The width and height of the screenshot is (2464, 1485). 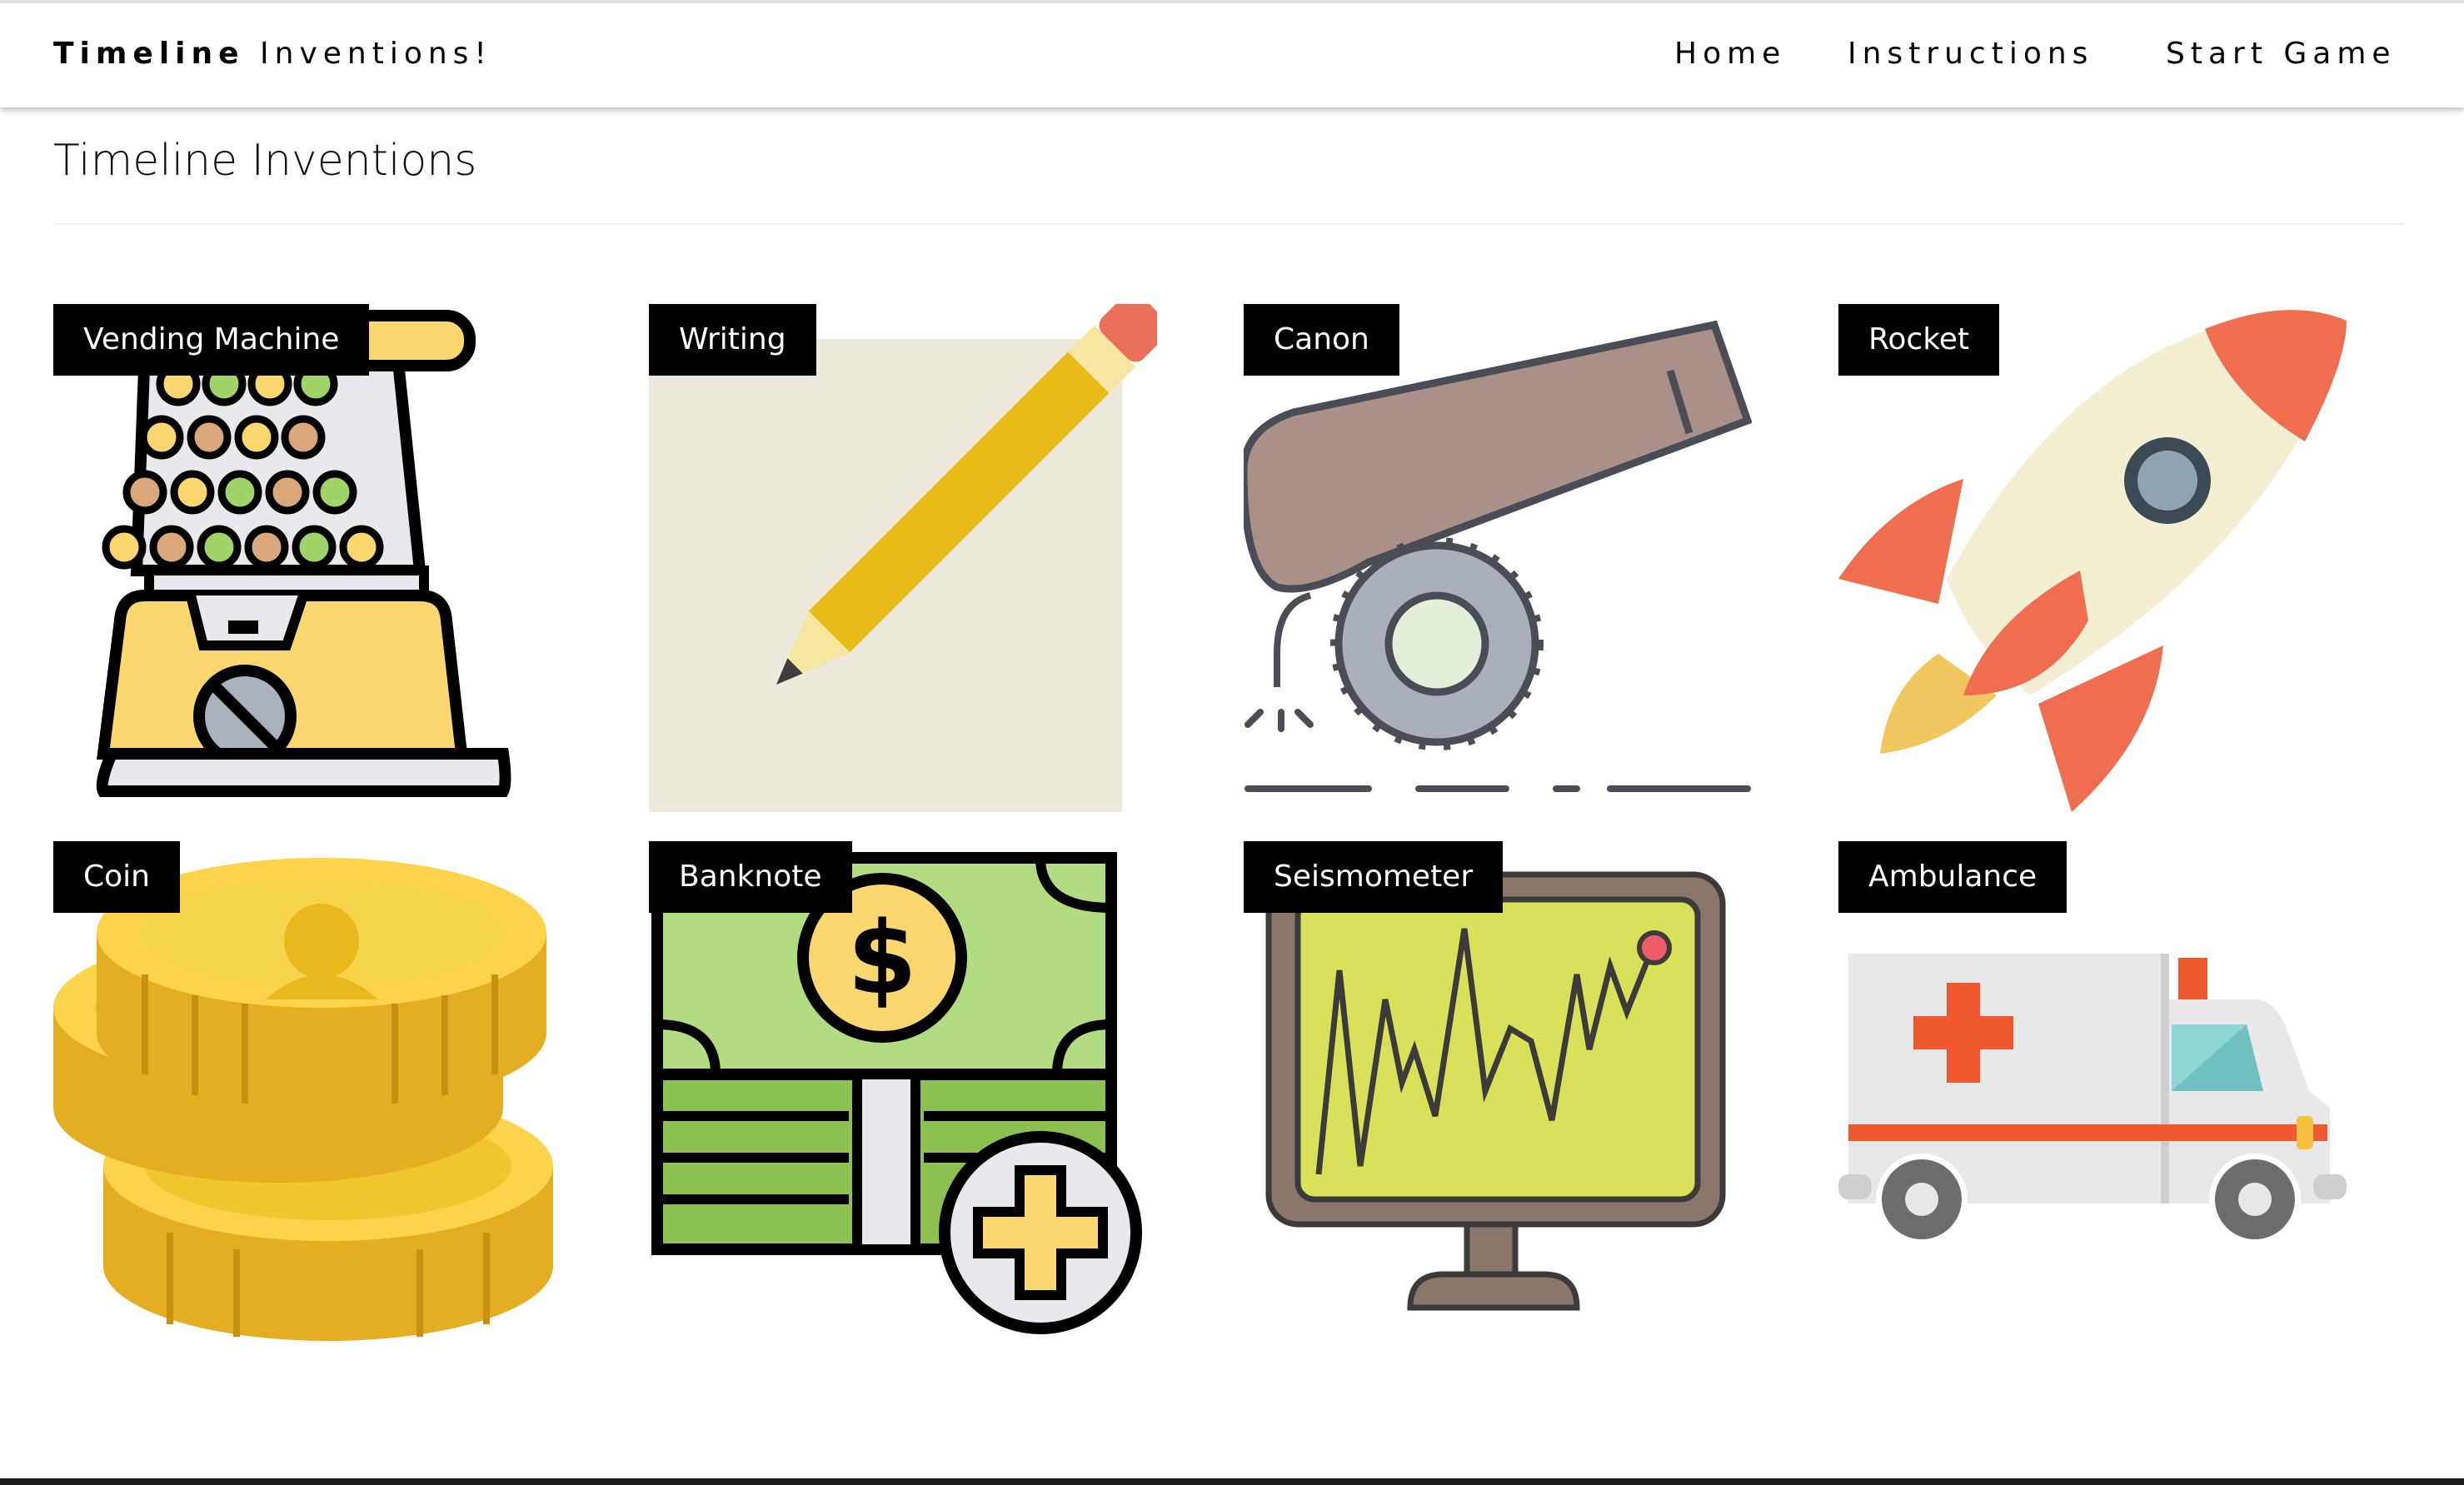 I want to click on coins-icon, so click(x=303, y=1099).